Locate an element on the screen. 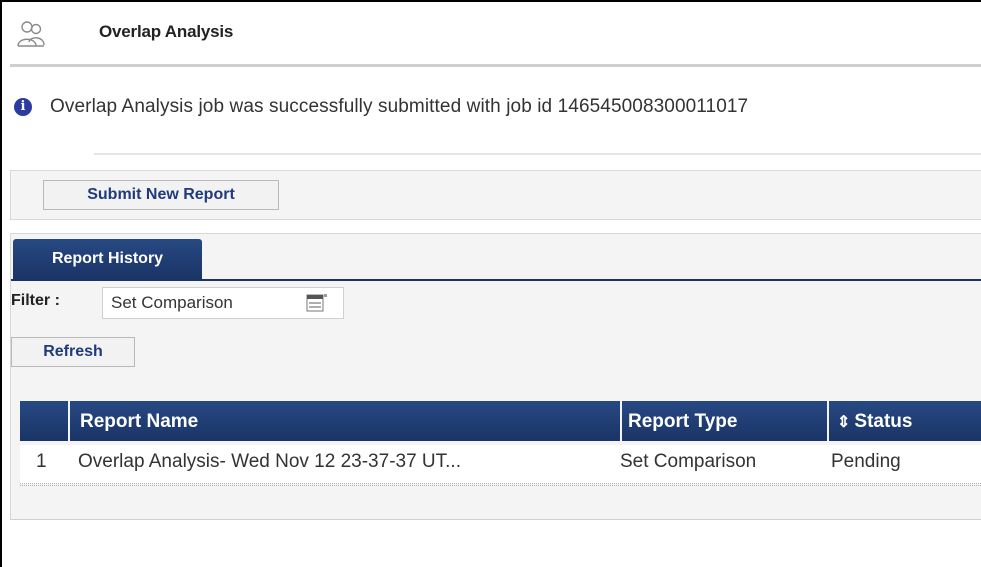 The image size is (981, 567). table-divider is located at coordinates (500, 485).